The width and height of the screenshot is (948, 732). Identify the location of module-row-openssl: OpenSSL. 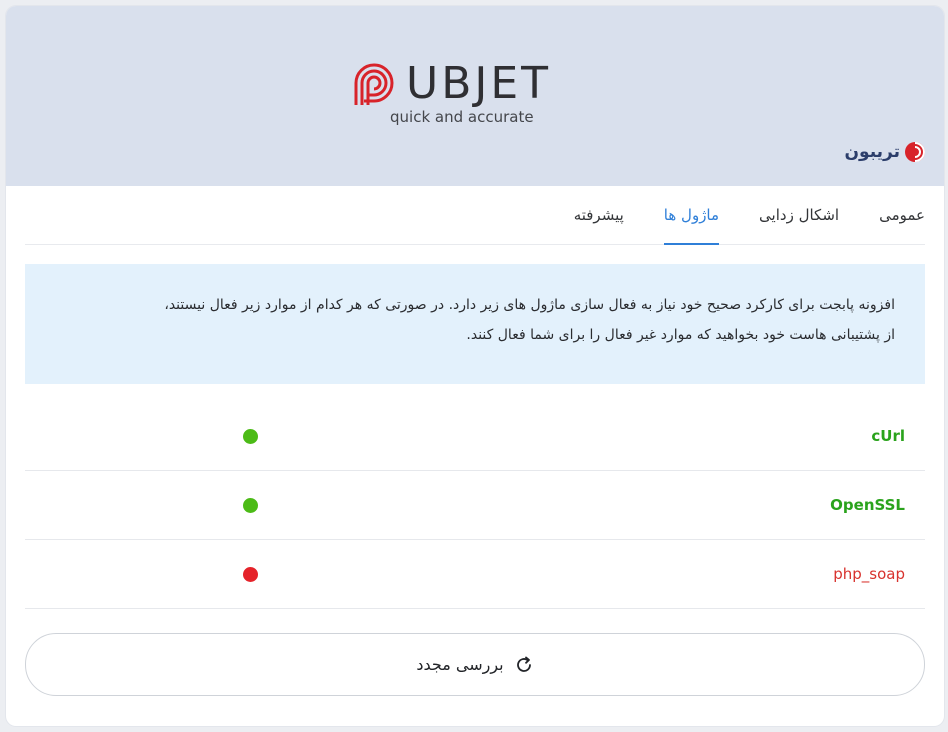
(475, 505).